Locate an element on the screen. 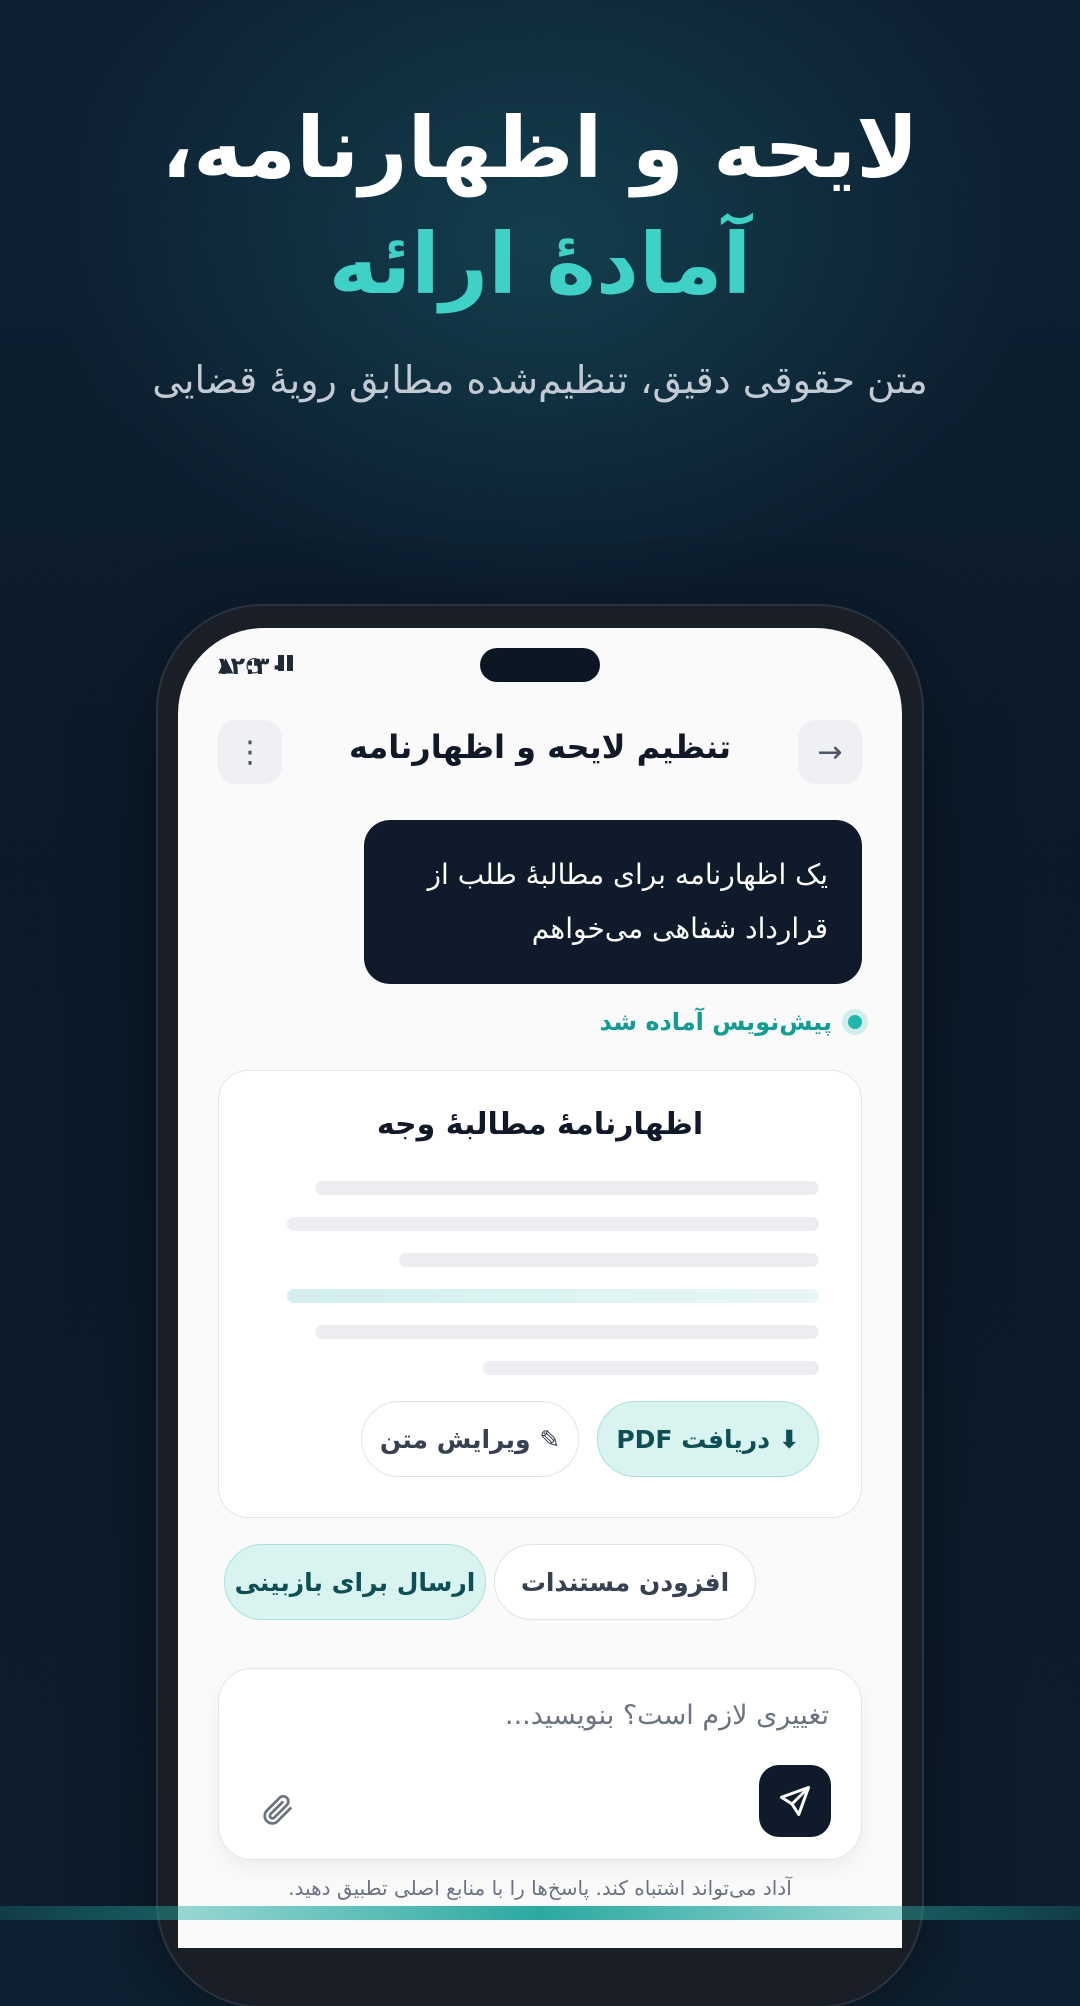 This screenshot has height=2006, width=1080. draft-status-label: پیش‌نویس آماده شد is located at coordinates (716, 1022).